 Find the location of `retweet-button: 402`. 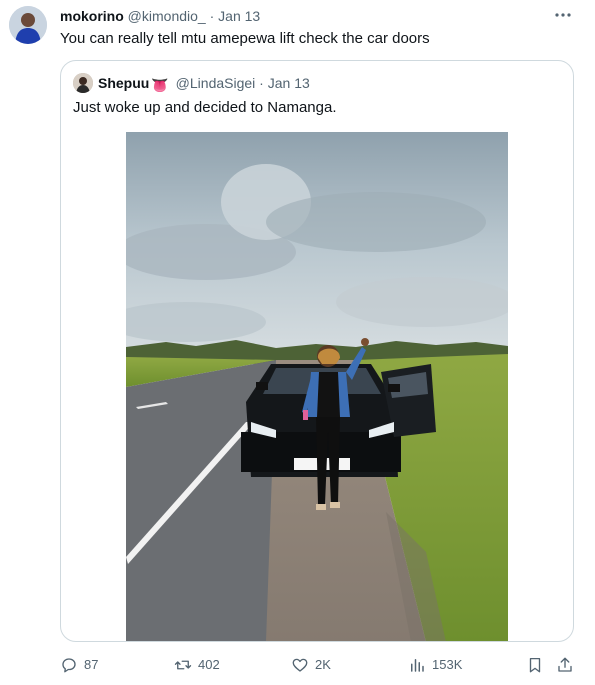

retweet-button: 402 is located at coordinates (197, 665).